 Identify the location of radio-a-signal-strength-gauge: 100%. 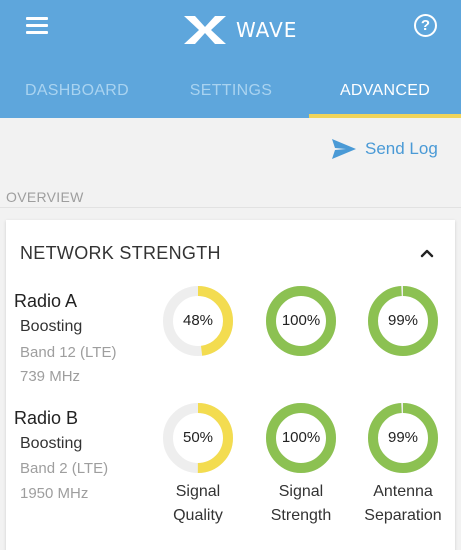
(301, 321).